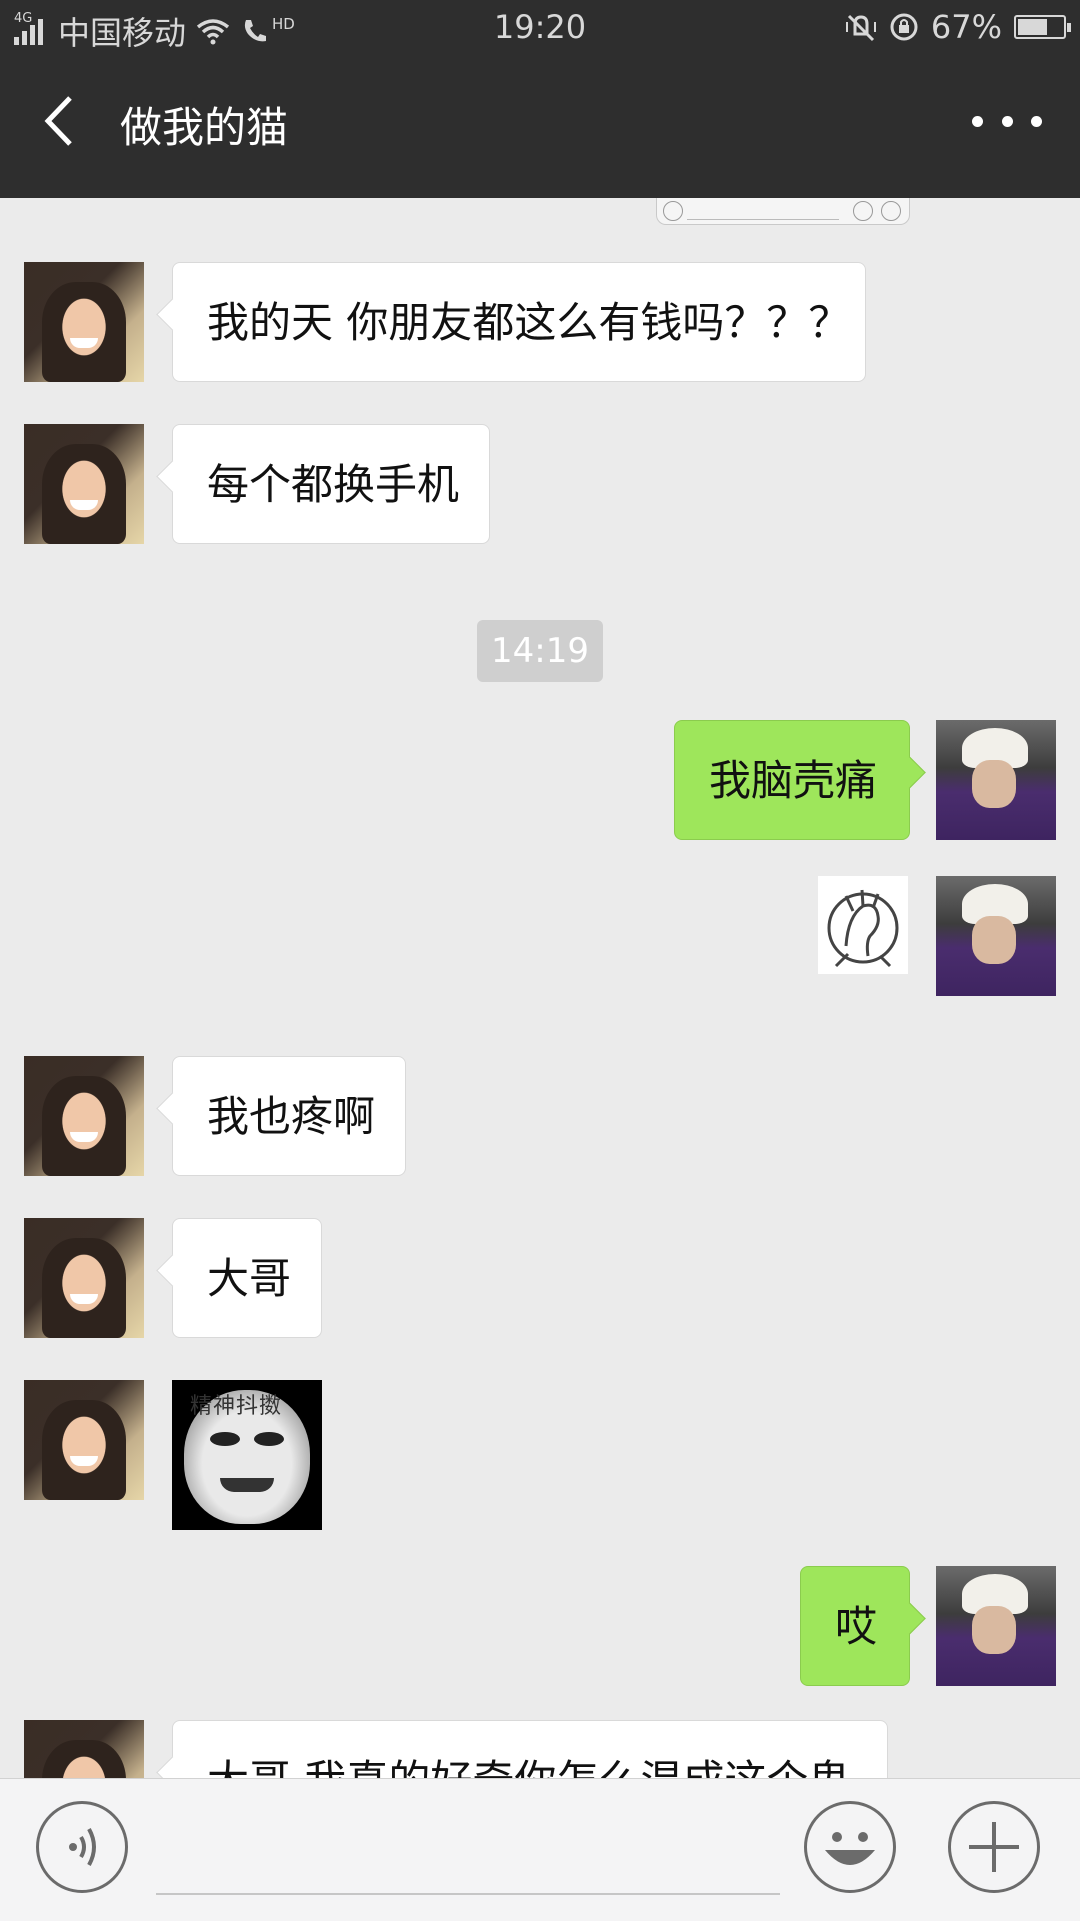 This screenshot has width=1080, height=1921. I want to click on chat-title: 做我的猫, so click(204, 127).